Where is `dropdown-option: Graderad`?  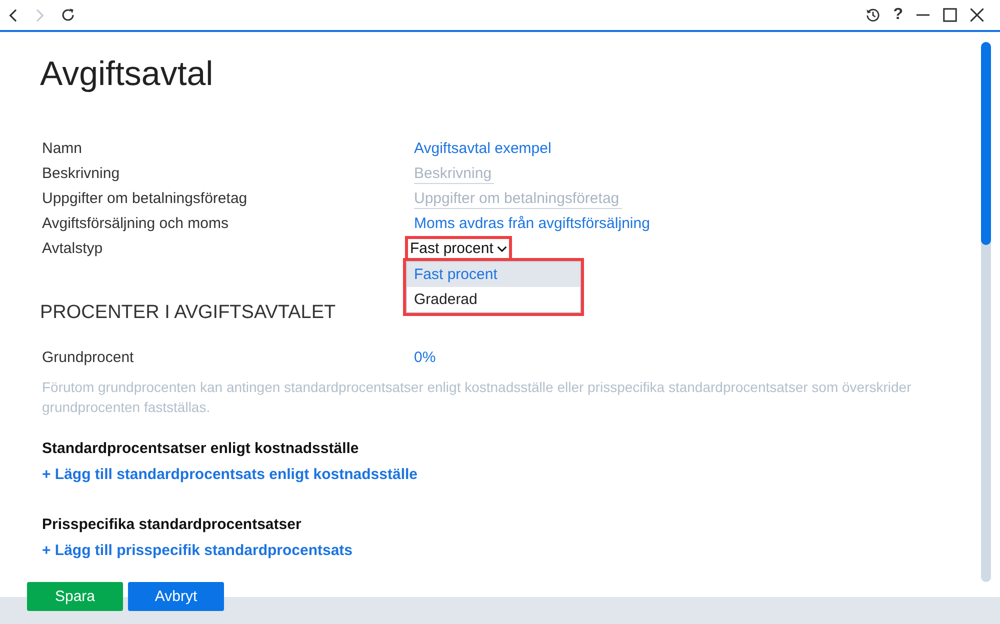 dropdown-option: Graderad is located at coordinates (493, 299).